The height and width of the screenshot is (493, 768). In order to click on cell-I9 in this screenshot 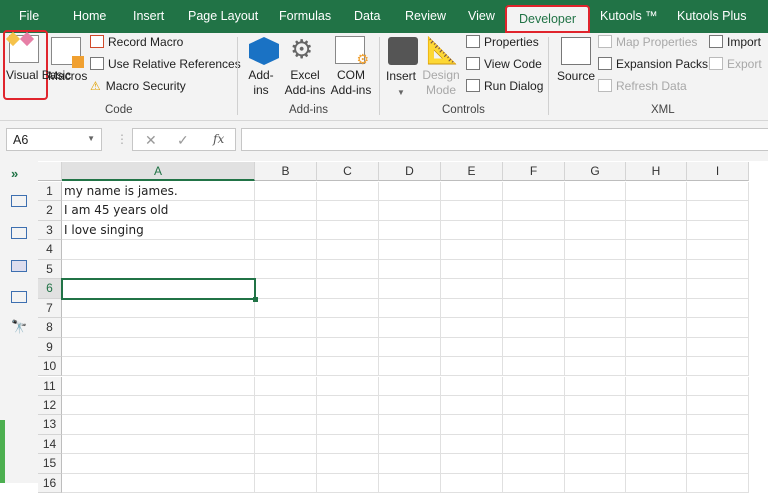, I will do `click(718, 347)`.